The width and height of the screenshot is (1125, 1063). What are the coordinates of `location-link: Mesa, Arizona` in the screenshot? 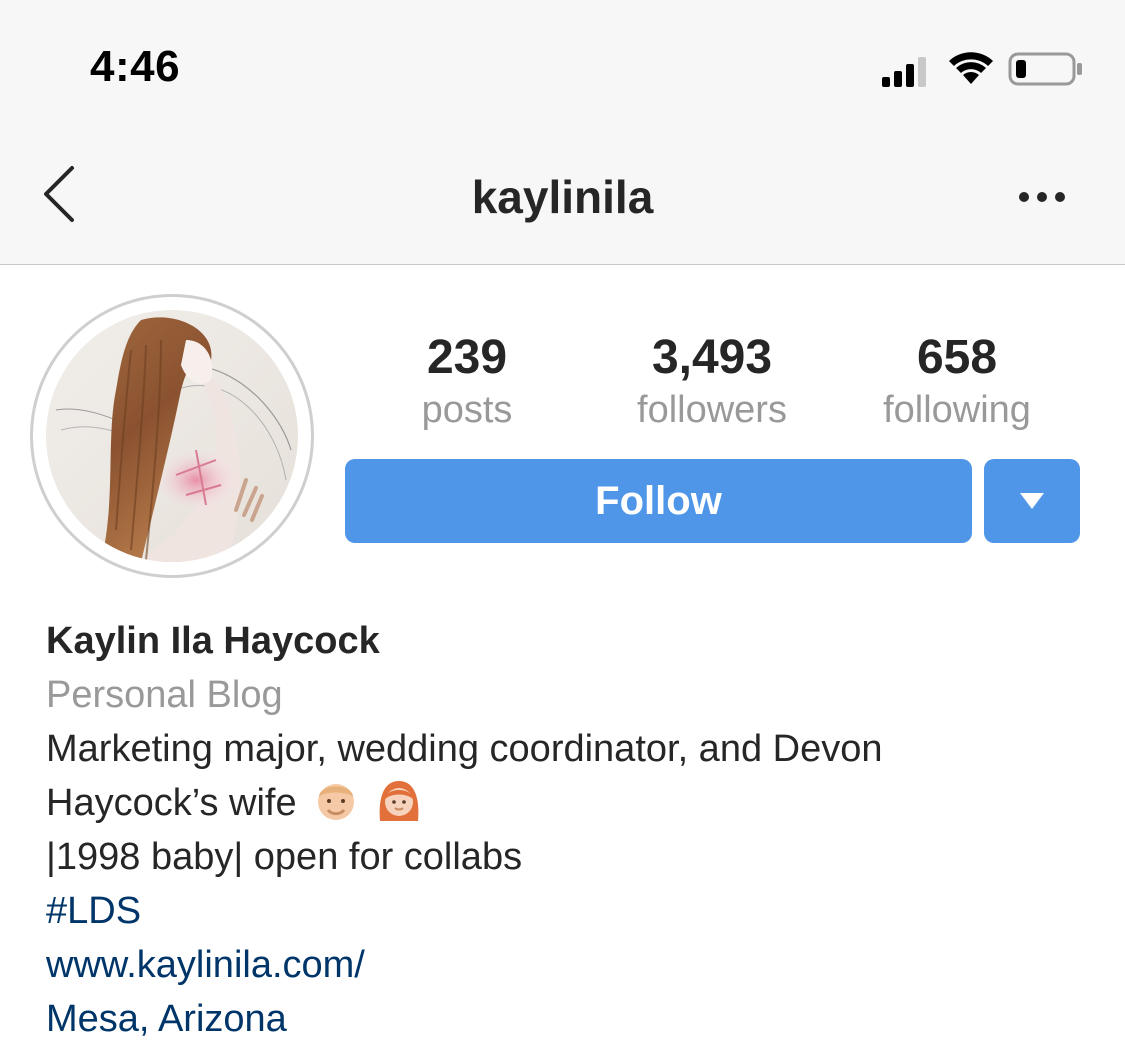 It's located at (576, 1019).